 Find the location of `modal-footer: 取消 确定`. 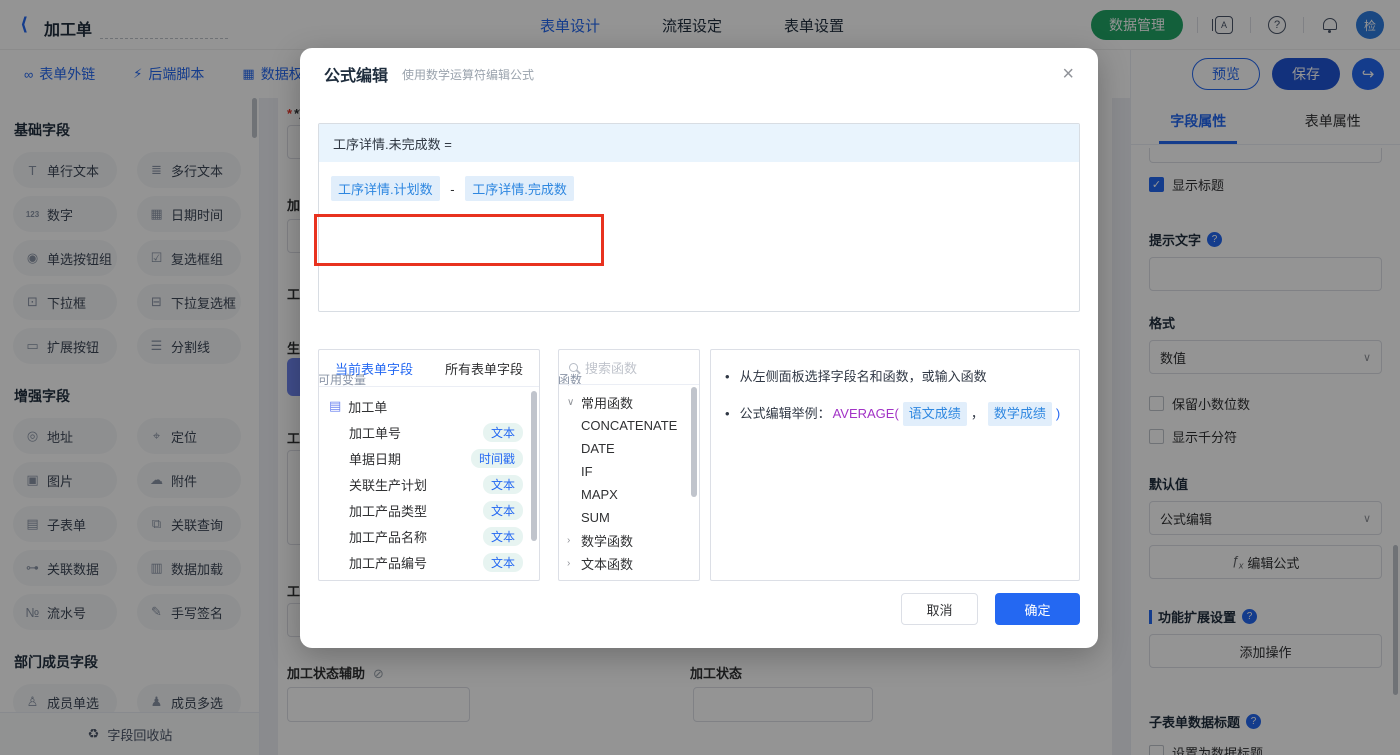

modal-footer: 取消 确定 is located at coordinates (990, 609).